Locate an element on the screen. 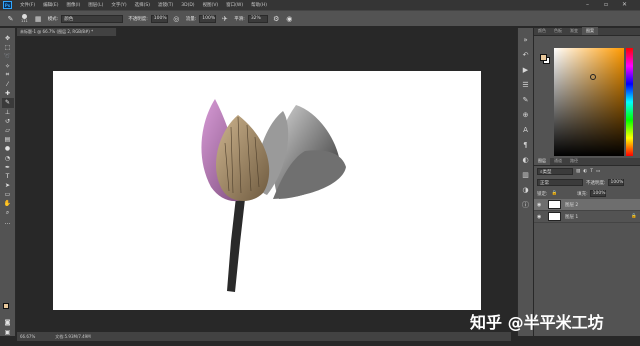  history-brush-tool-icon: ↺ is located at coordinates (8, 121).